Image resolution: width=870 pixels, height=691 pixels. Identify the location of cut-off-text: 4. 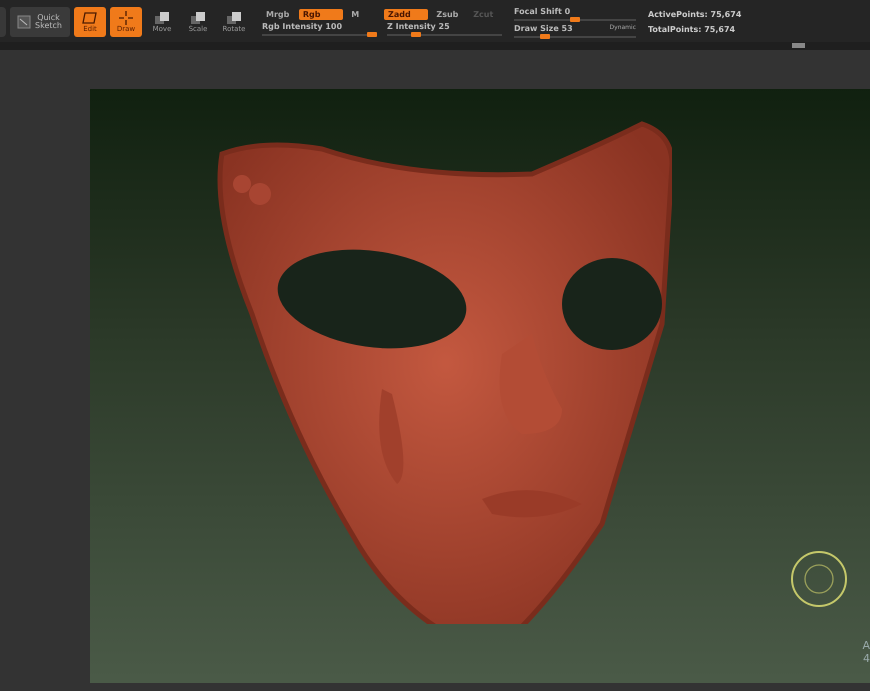
(866, 659).